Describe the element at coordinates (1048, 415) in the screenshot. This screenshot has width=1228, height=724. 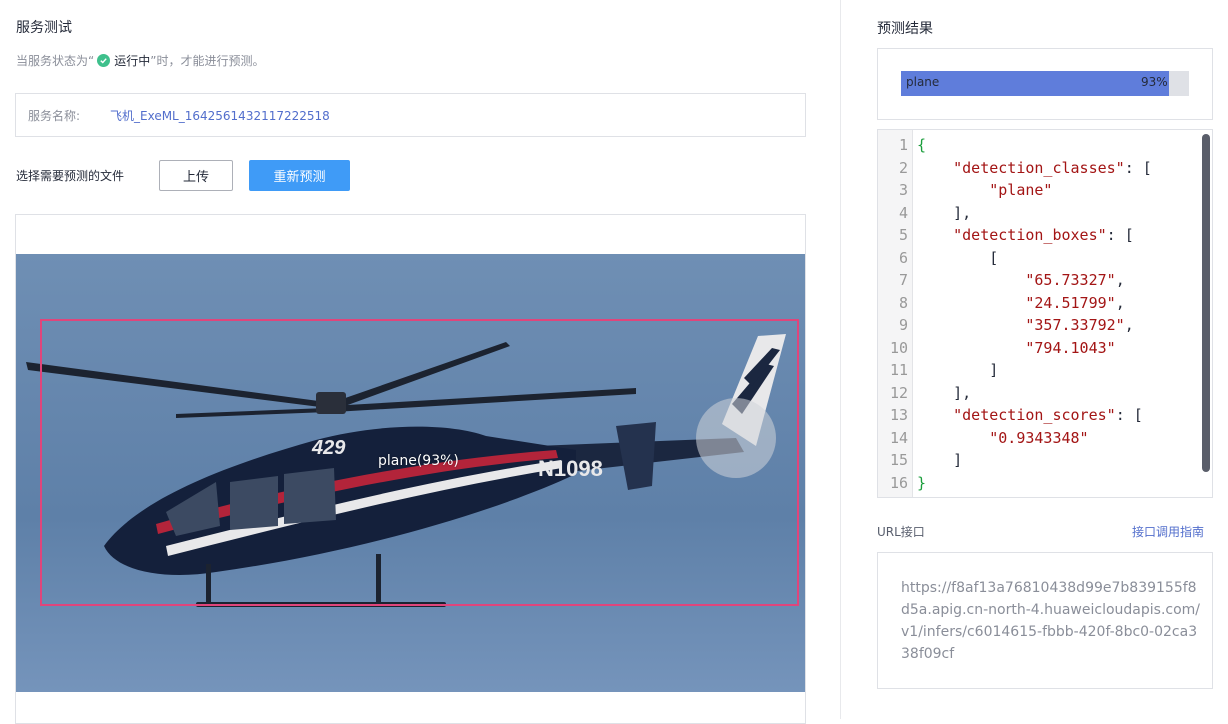
I see `code-line: "detection_scores": [` at that location.